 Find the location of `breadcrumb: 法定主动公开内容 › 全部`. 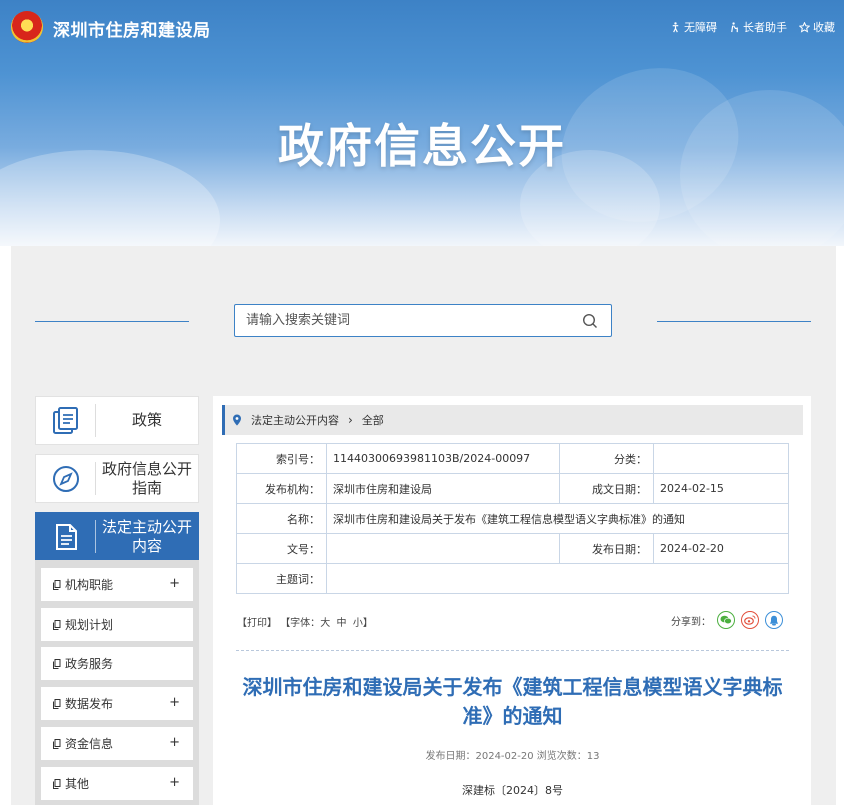

breadcrumb: 法定主动公开内容 › 全部 is located at coordinates (512, 420).